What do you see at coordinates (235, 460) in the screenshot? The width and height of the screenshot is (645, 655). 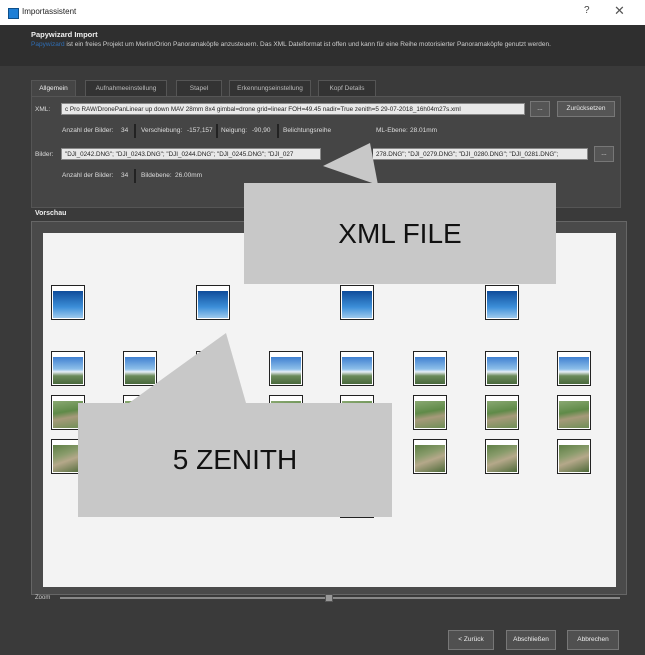 I see `zenith-callout: 5 ZENITH` at bounding box center [235, 460].